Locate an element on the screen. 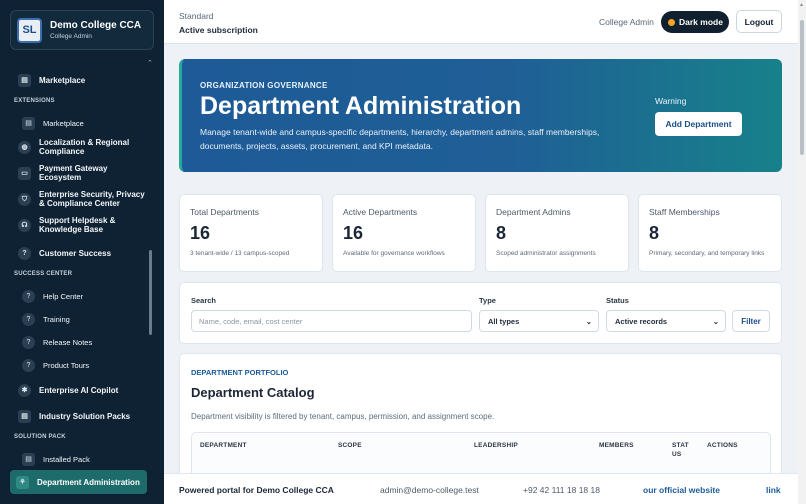 This screenshot has width=806, height=504. type-select: All types ⌄ is located at coordinates (539, 321).